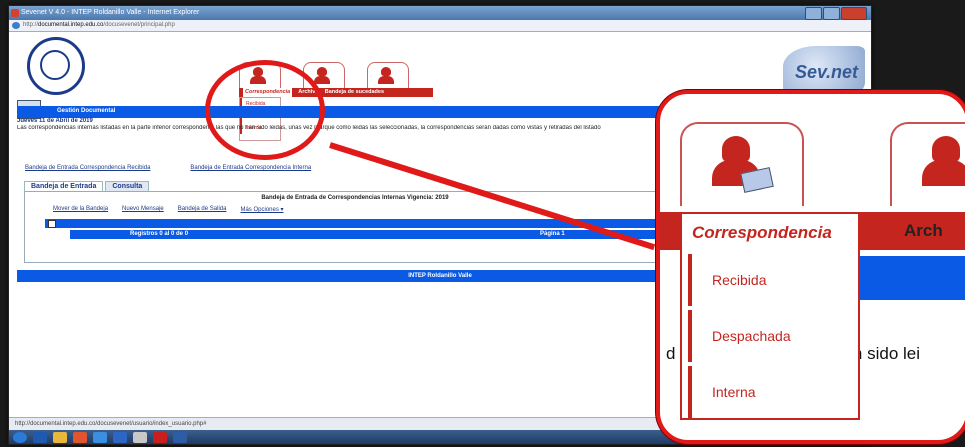 This screenshot has height=447, width=965. I want to click on institution-seal-logo, so click(56, 66).